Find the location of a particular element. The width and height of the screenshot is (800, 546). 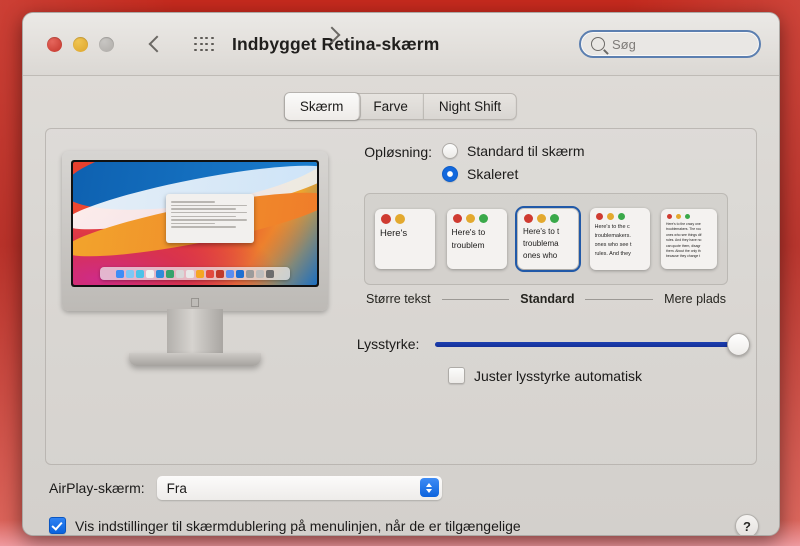

resolution-radio-group: Standard til skærm Skaleret is located at coordinates (513, 166).